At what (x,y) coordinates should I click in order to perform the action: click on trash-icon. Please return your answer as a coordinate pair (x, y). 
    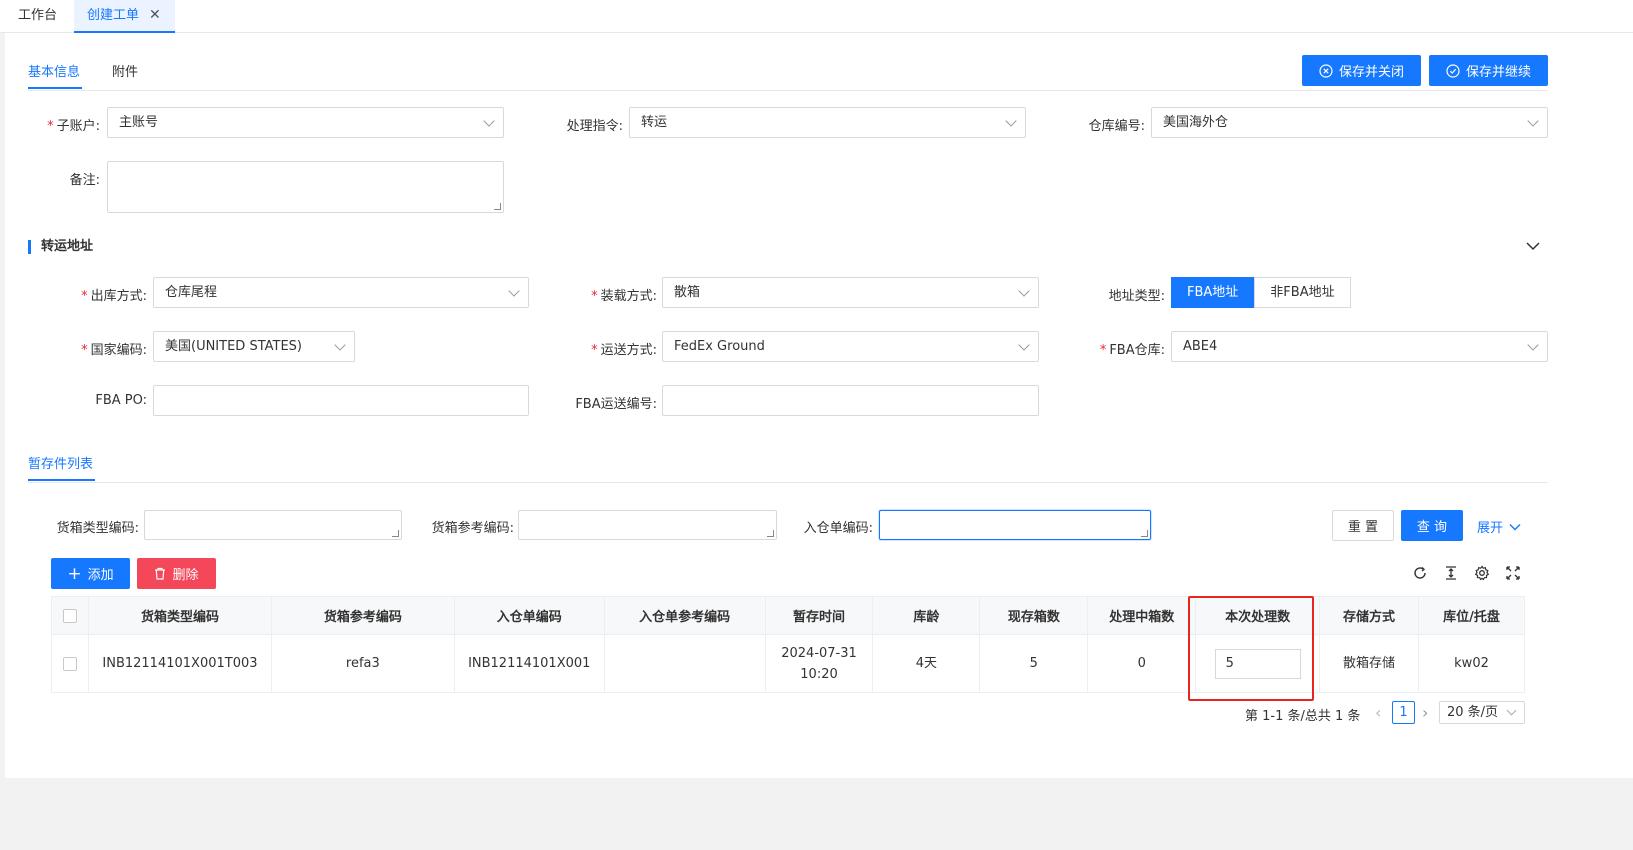
    Looking at the image, I should click on (160, 573).